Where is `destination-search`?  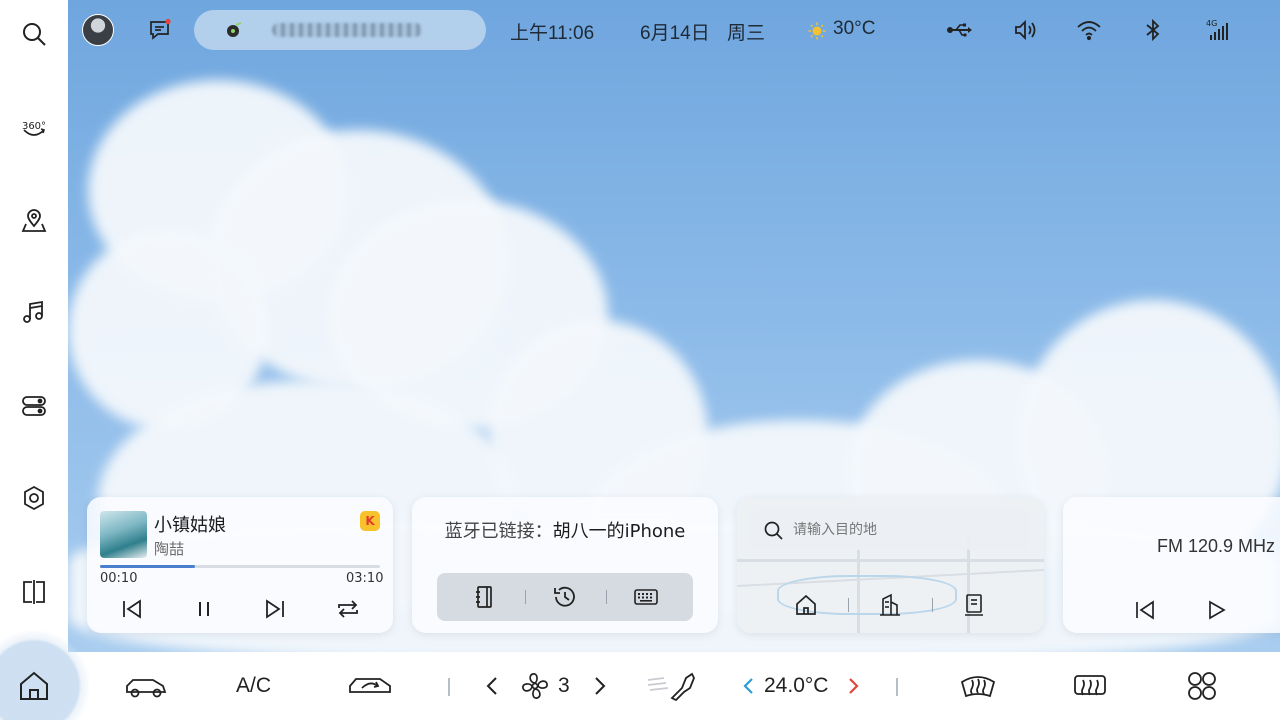
destination-search is located at coordinates (889, 530).